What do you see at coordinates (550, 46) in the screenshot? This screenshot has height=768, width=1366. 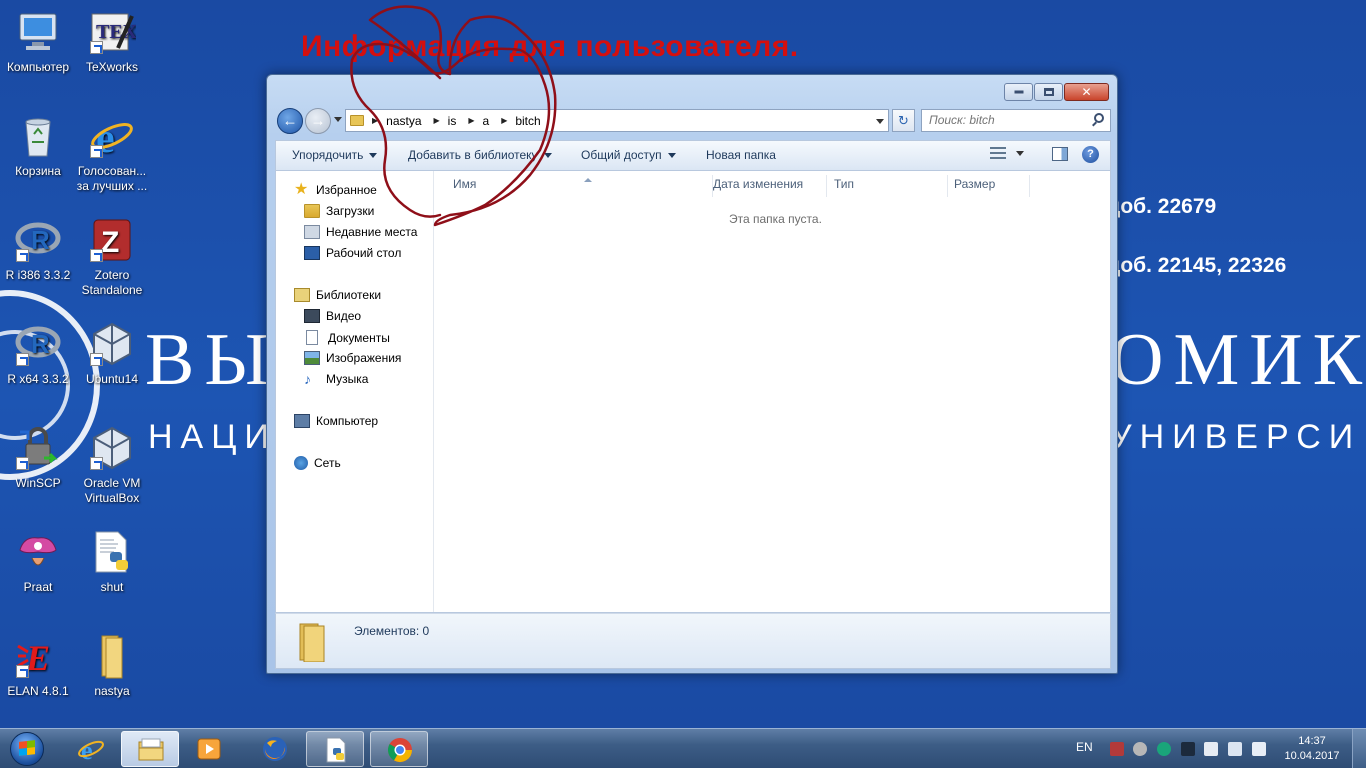 I see `annotation-text: Информация для пользователя.` at bounding box center [550, 46].